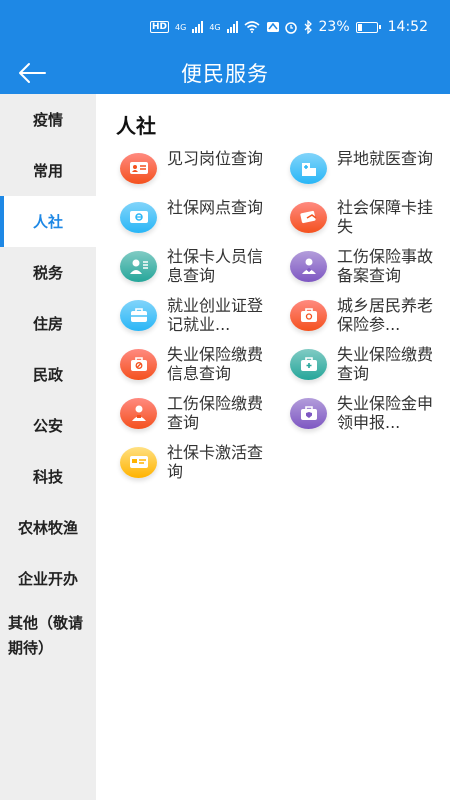 Image resolution: width=450 pixels, height=800 pixels. Describe the element at coordinates (48, 527) in the screenshot. I see `sidebar-item-agriculture: 农林牧渔` at that location.